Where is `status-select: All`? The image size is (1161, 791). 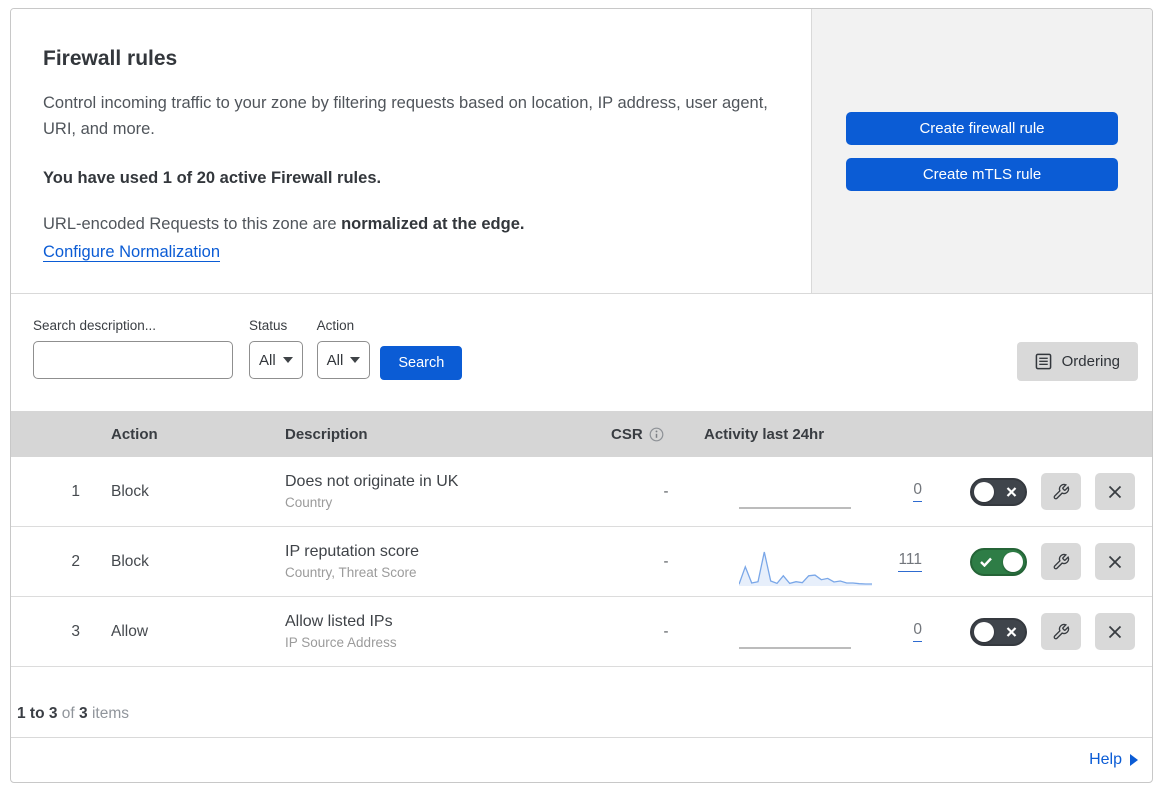 status-select: All is located at coordinates (276, 360).